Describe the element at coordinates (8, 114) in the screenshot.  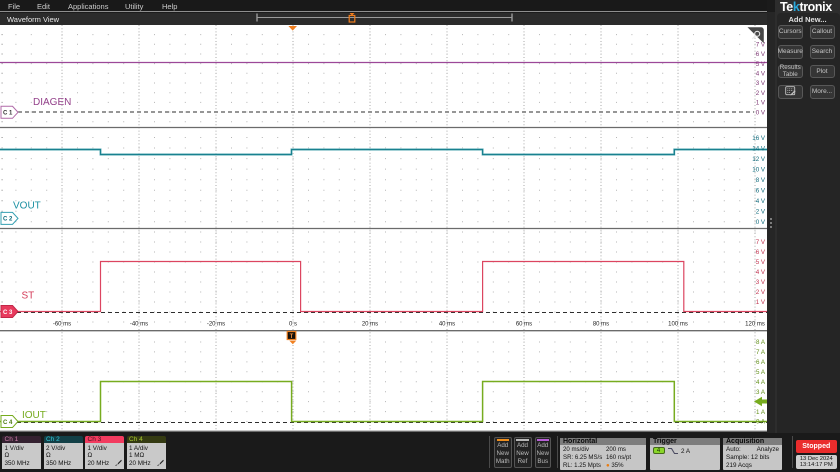
I see `svg-text: C 1` at that location.